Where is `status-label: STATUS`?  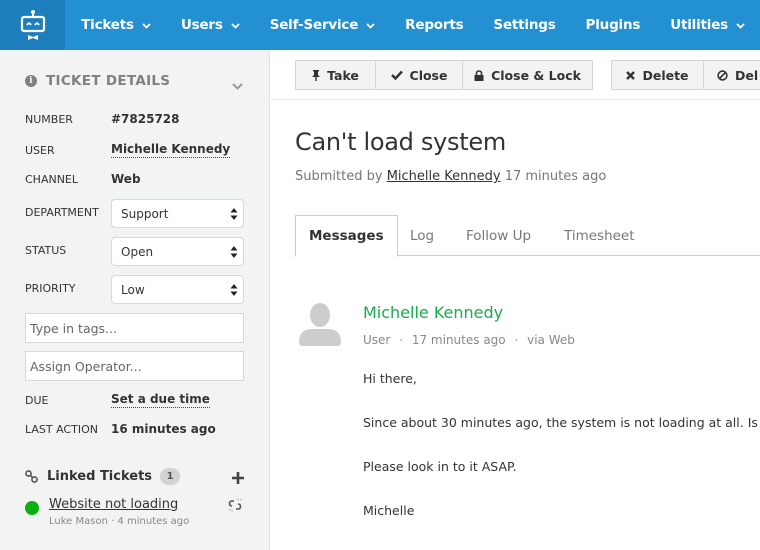 status-label: STATUS is located at coordinates (46, 250).